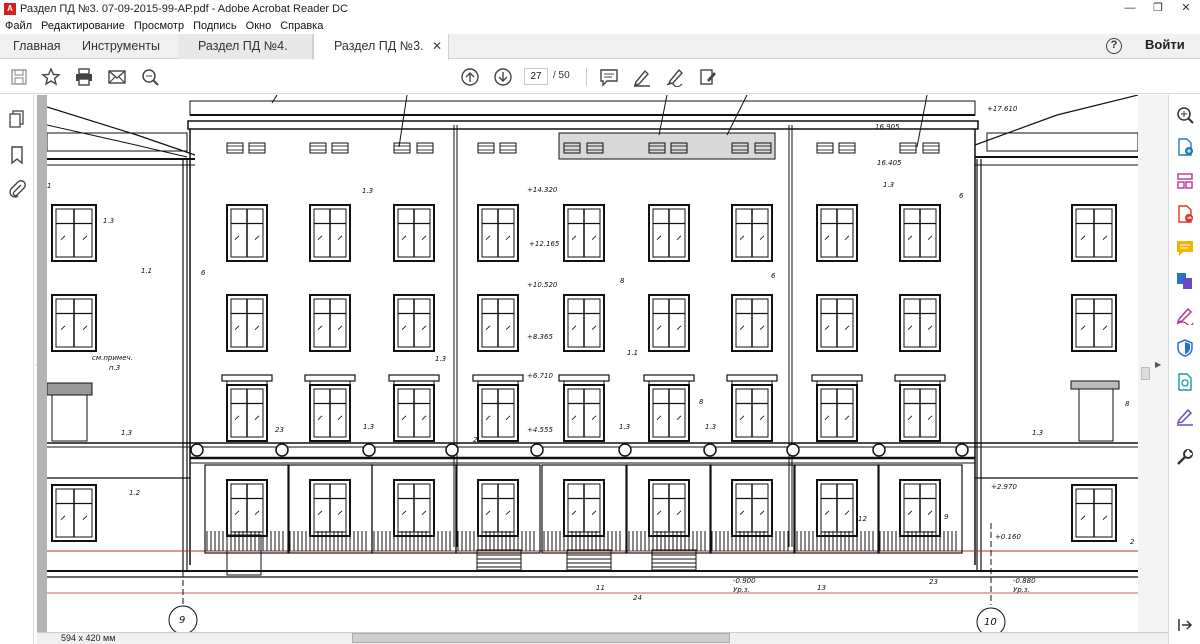 This screenshot has width=1200, height=644. I want to click on axis-10: 10, so click(990, 622).